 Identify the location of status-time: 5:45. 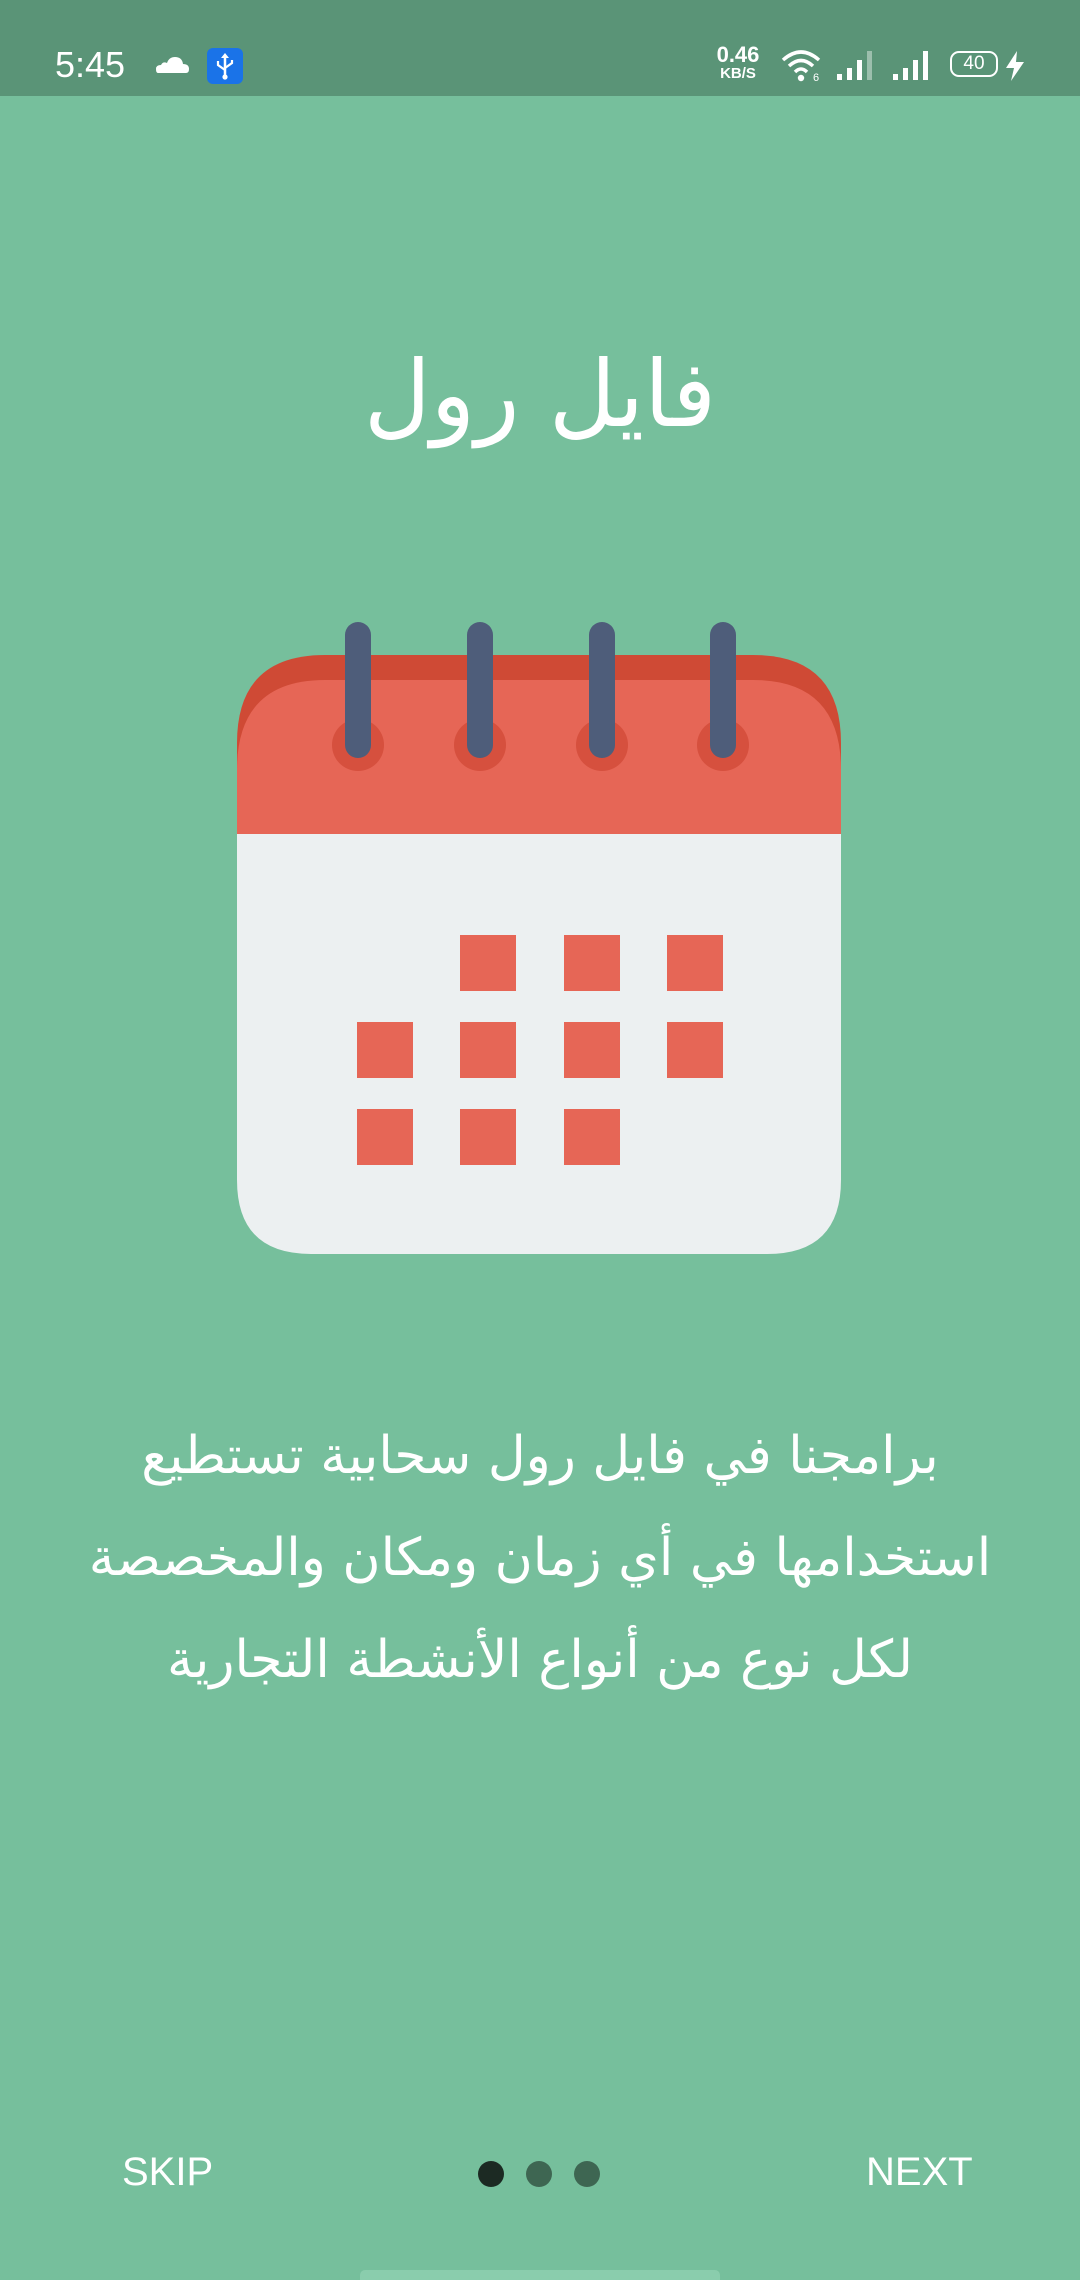
(90, 64).